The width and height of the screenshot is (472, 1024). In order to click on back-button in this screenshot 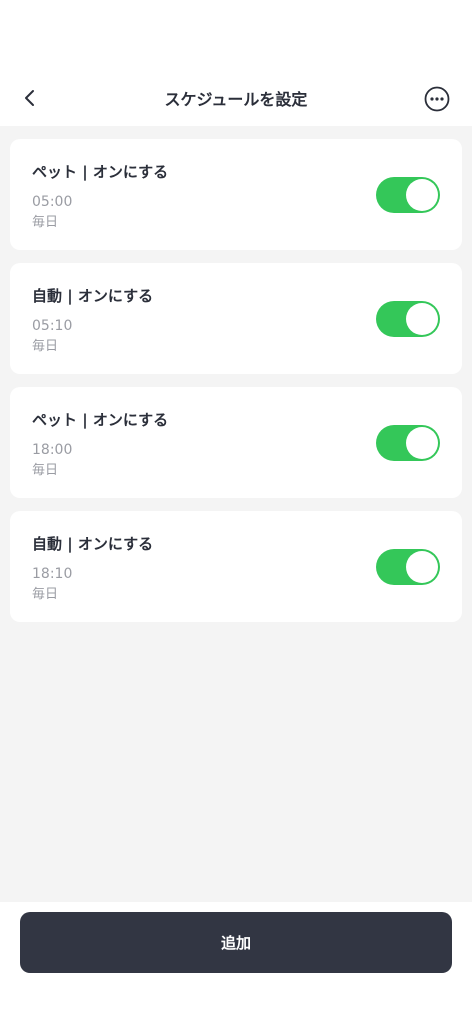, I will do `click(30, 98)`.